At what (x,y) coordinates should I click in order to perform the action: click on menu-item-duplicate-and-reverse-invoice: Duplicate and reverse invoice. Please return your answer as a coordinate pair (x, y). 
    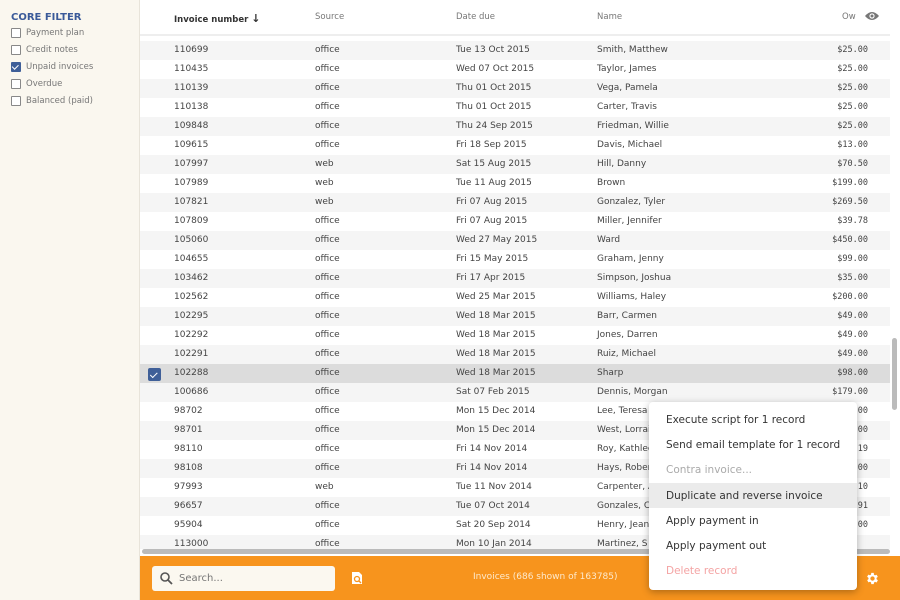
    Looking at the image, I should click on (753, 495).